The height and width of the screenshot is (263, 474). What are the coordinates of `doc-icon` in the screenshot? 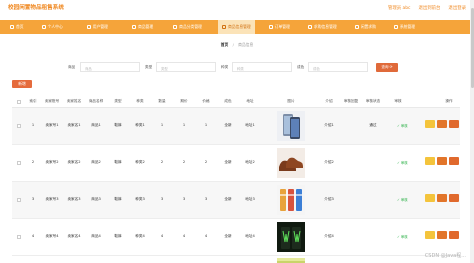 It's located at (309, 27).